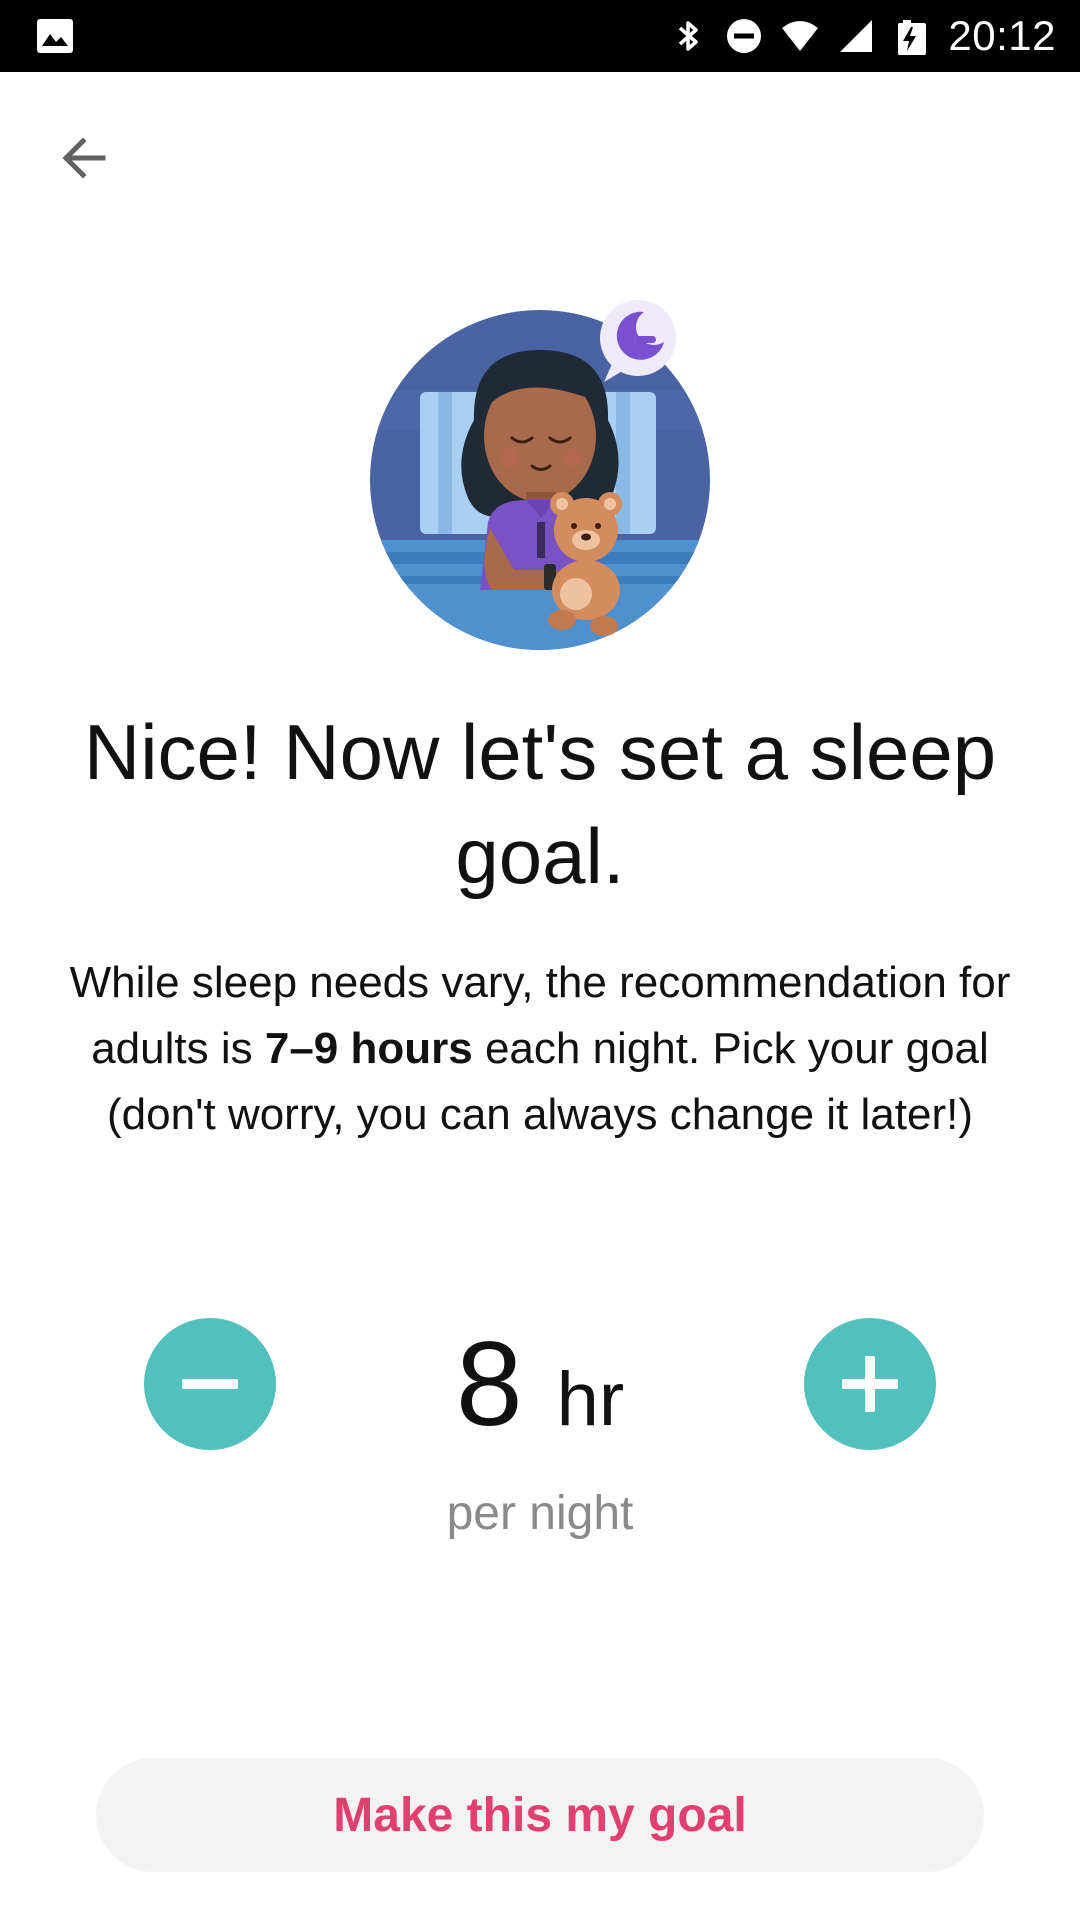 The height and width of the screenshot is (1920, 1080). Describe the element at coordinates (744, 36) in the screenshot. I see `do-not-disturb-icon` at that location.